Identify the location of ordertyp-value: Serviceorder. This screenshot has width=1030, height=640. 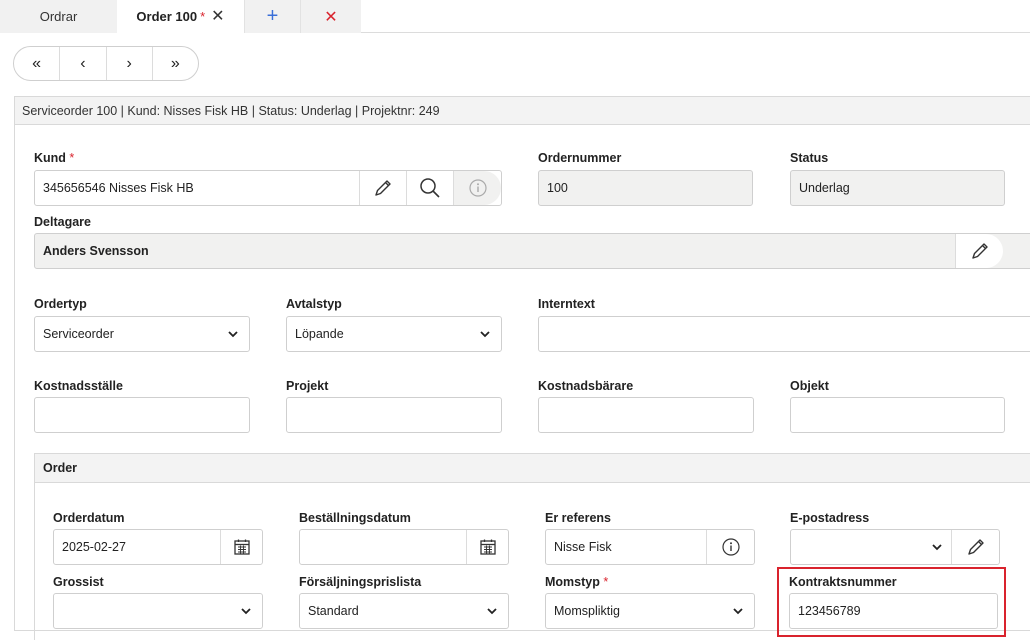
(78, 334).